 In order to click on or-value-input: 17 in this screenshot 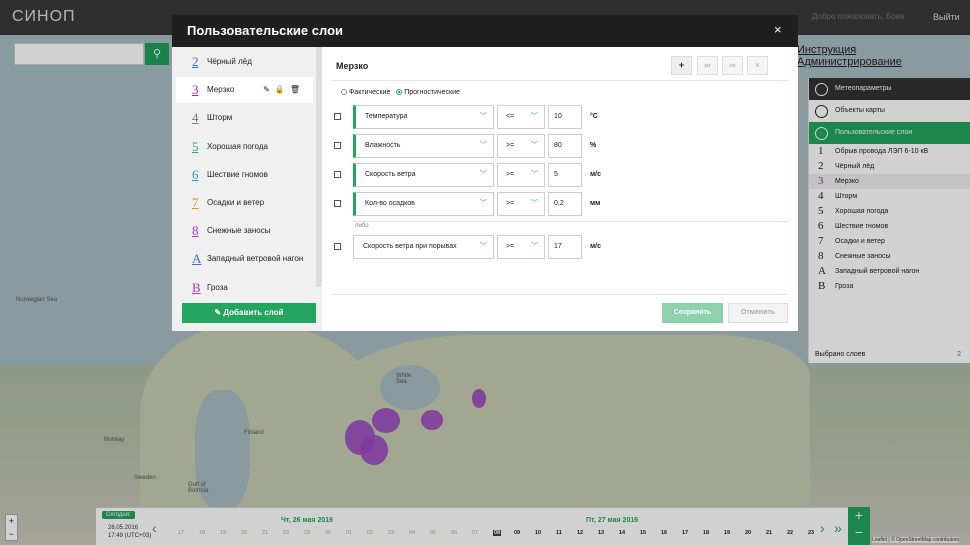, I will do `click(565, 247)`.